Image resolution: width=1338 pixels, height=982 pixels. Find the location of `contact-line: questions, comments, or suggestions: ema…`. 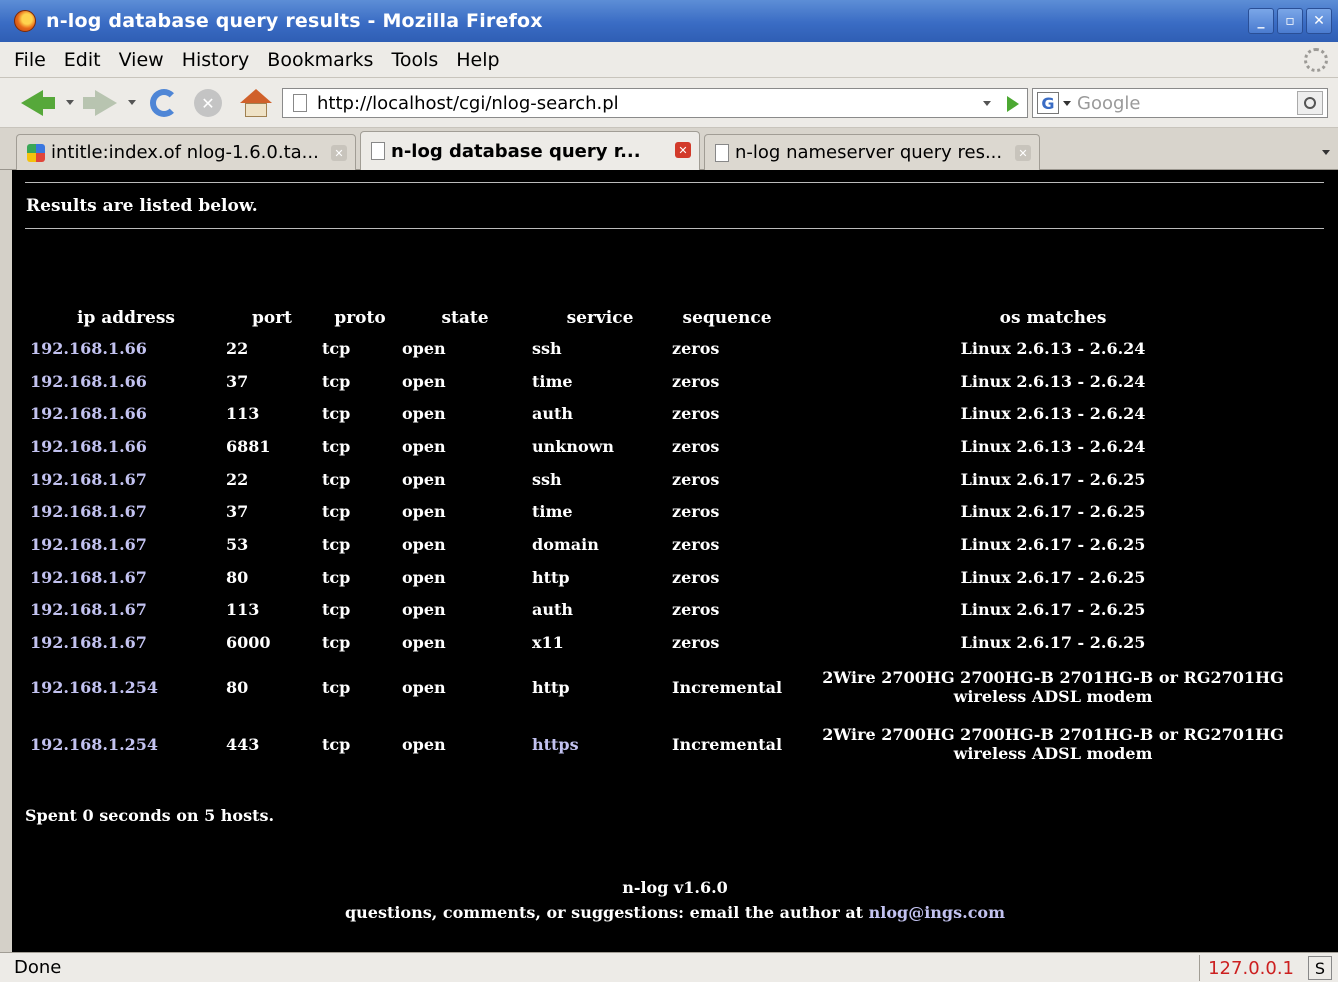

contact-line: questions, comments, or suggestions: ema… is located at coordinates (675, 912).